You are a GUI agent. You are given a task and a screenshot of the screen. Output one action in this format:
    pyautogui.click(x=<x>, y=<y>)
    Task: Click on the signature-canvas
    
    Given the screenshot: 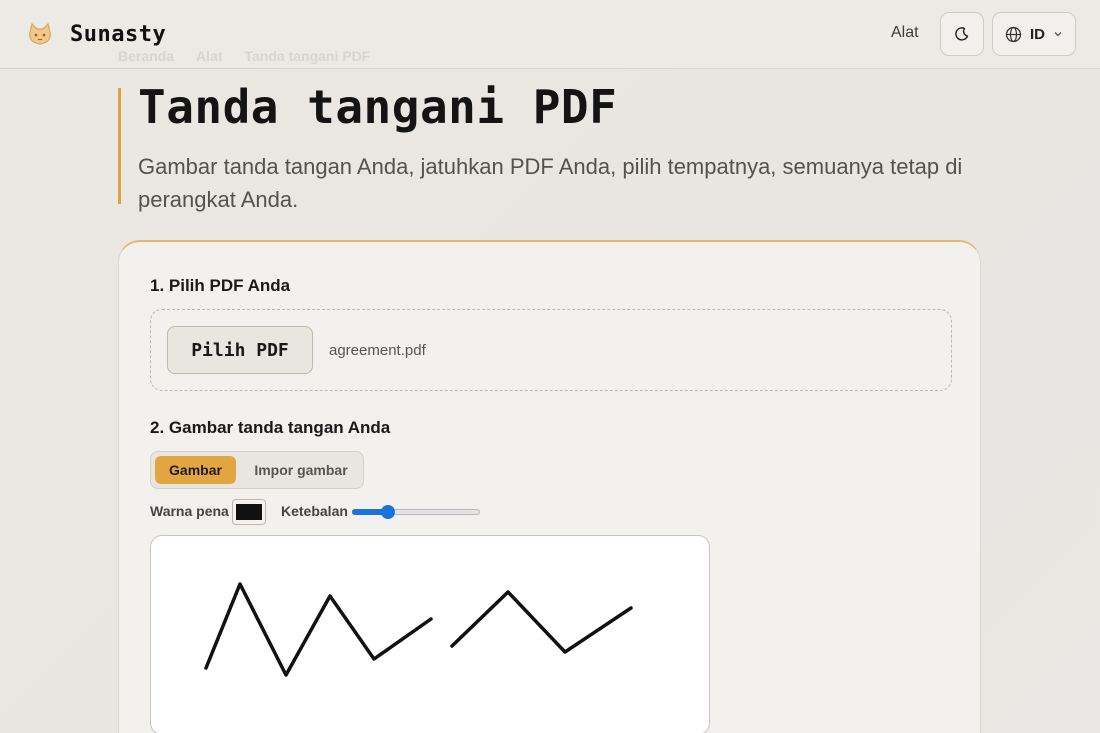 What is the action you would take?
    pyautogui.click(x=430, y=634)
    